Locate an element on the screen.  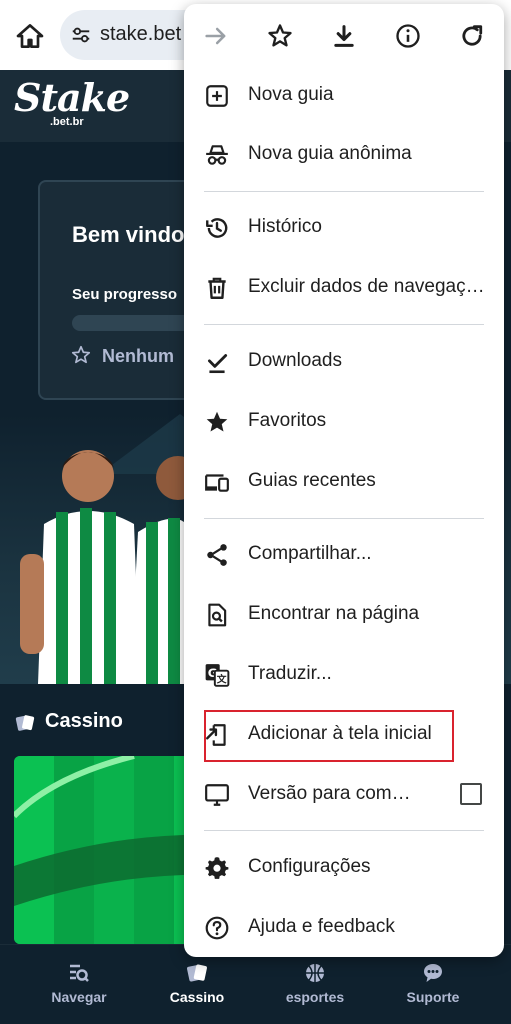
menu-top-icon-row is located at coordinates (344, 36).